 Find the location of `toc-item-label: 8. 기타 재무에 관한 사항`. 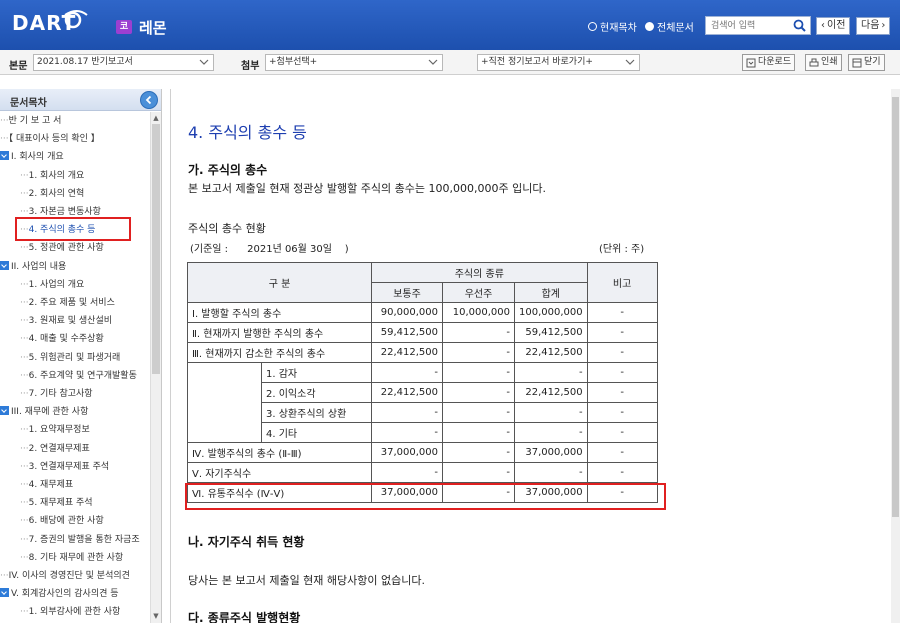

toc-item-label: 8. 기타 재무에 관한 사항 is located at coordinates (76, 557).